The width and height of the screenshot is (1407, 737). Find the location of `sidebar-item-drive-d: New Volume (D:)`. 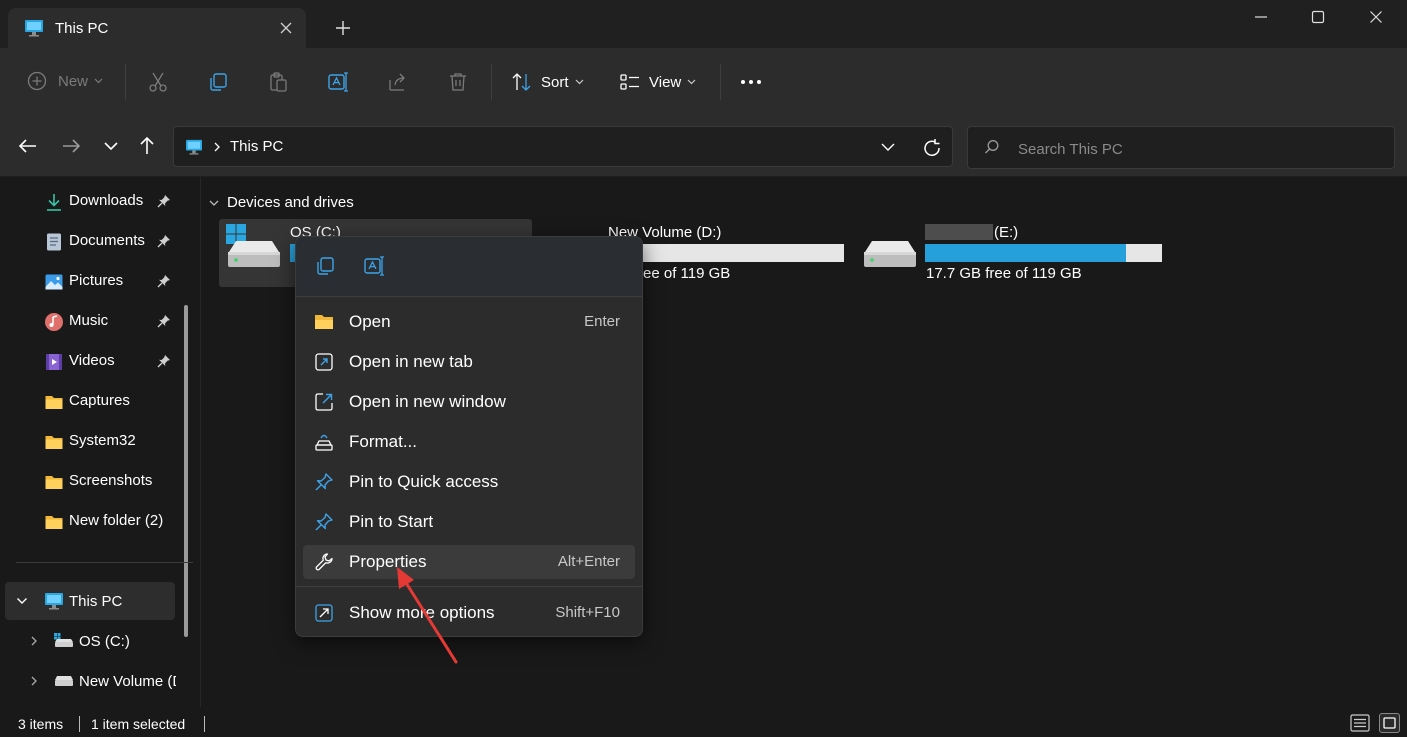

sidebar-item-drive-d: New Volume (D:) is located at coordinates (88, 681).